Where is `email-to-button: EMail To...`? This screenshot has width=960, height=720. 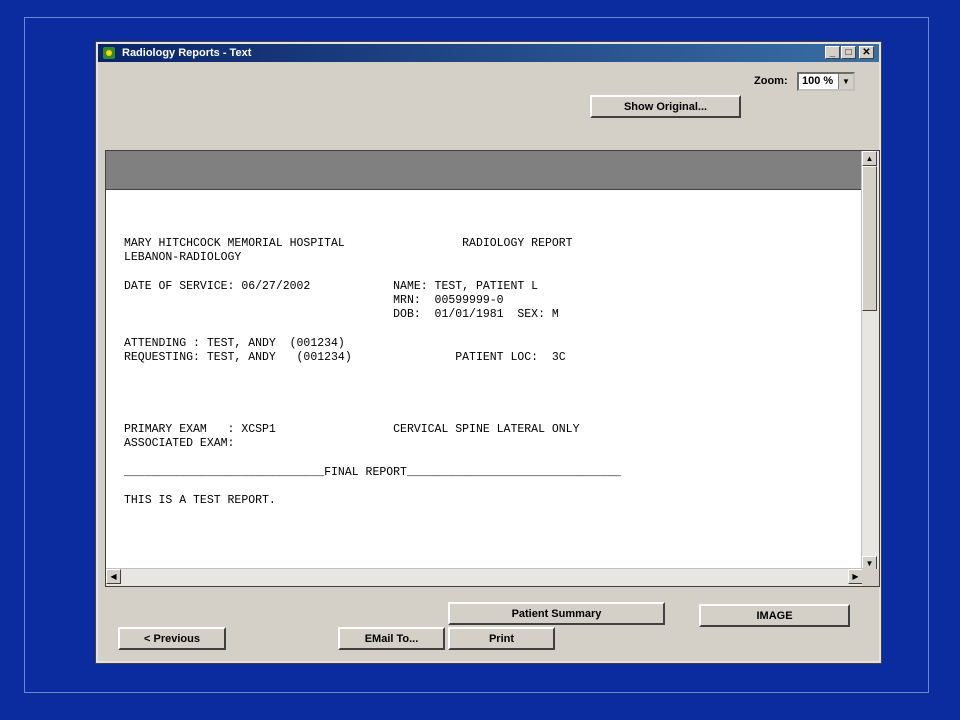 email-to-button: EMail To... is located at coordinates (391, 638).